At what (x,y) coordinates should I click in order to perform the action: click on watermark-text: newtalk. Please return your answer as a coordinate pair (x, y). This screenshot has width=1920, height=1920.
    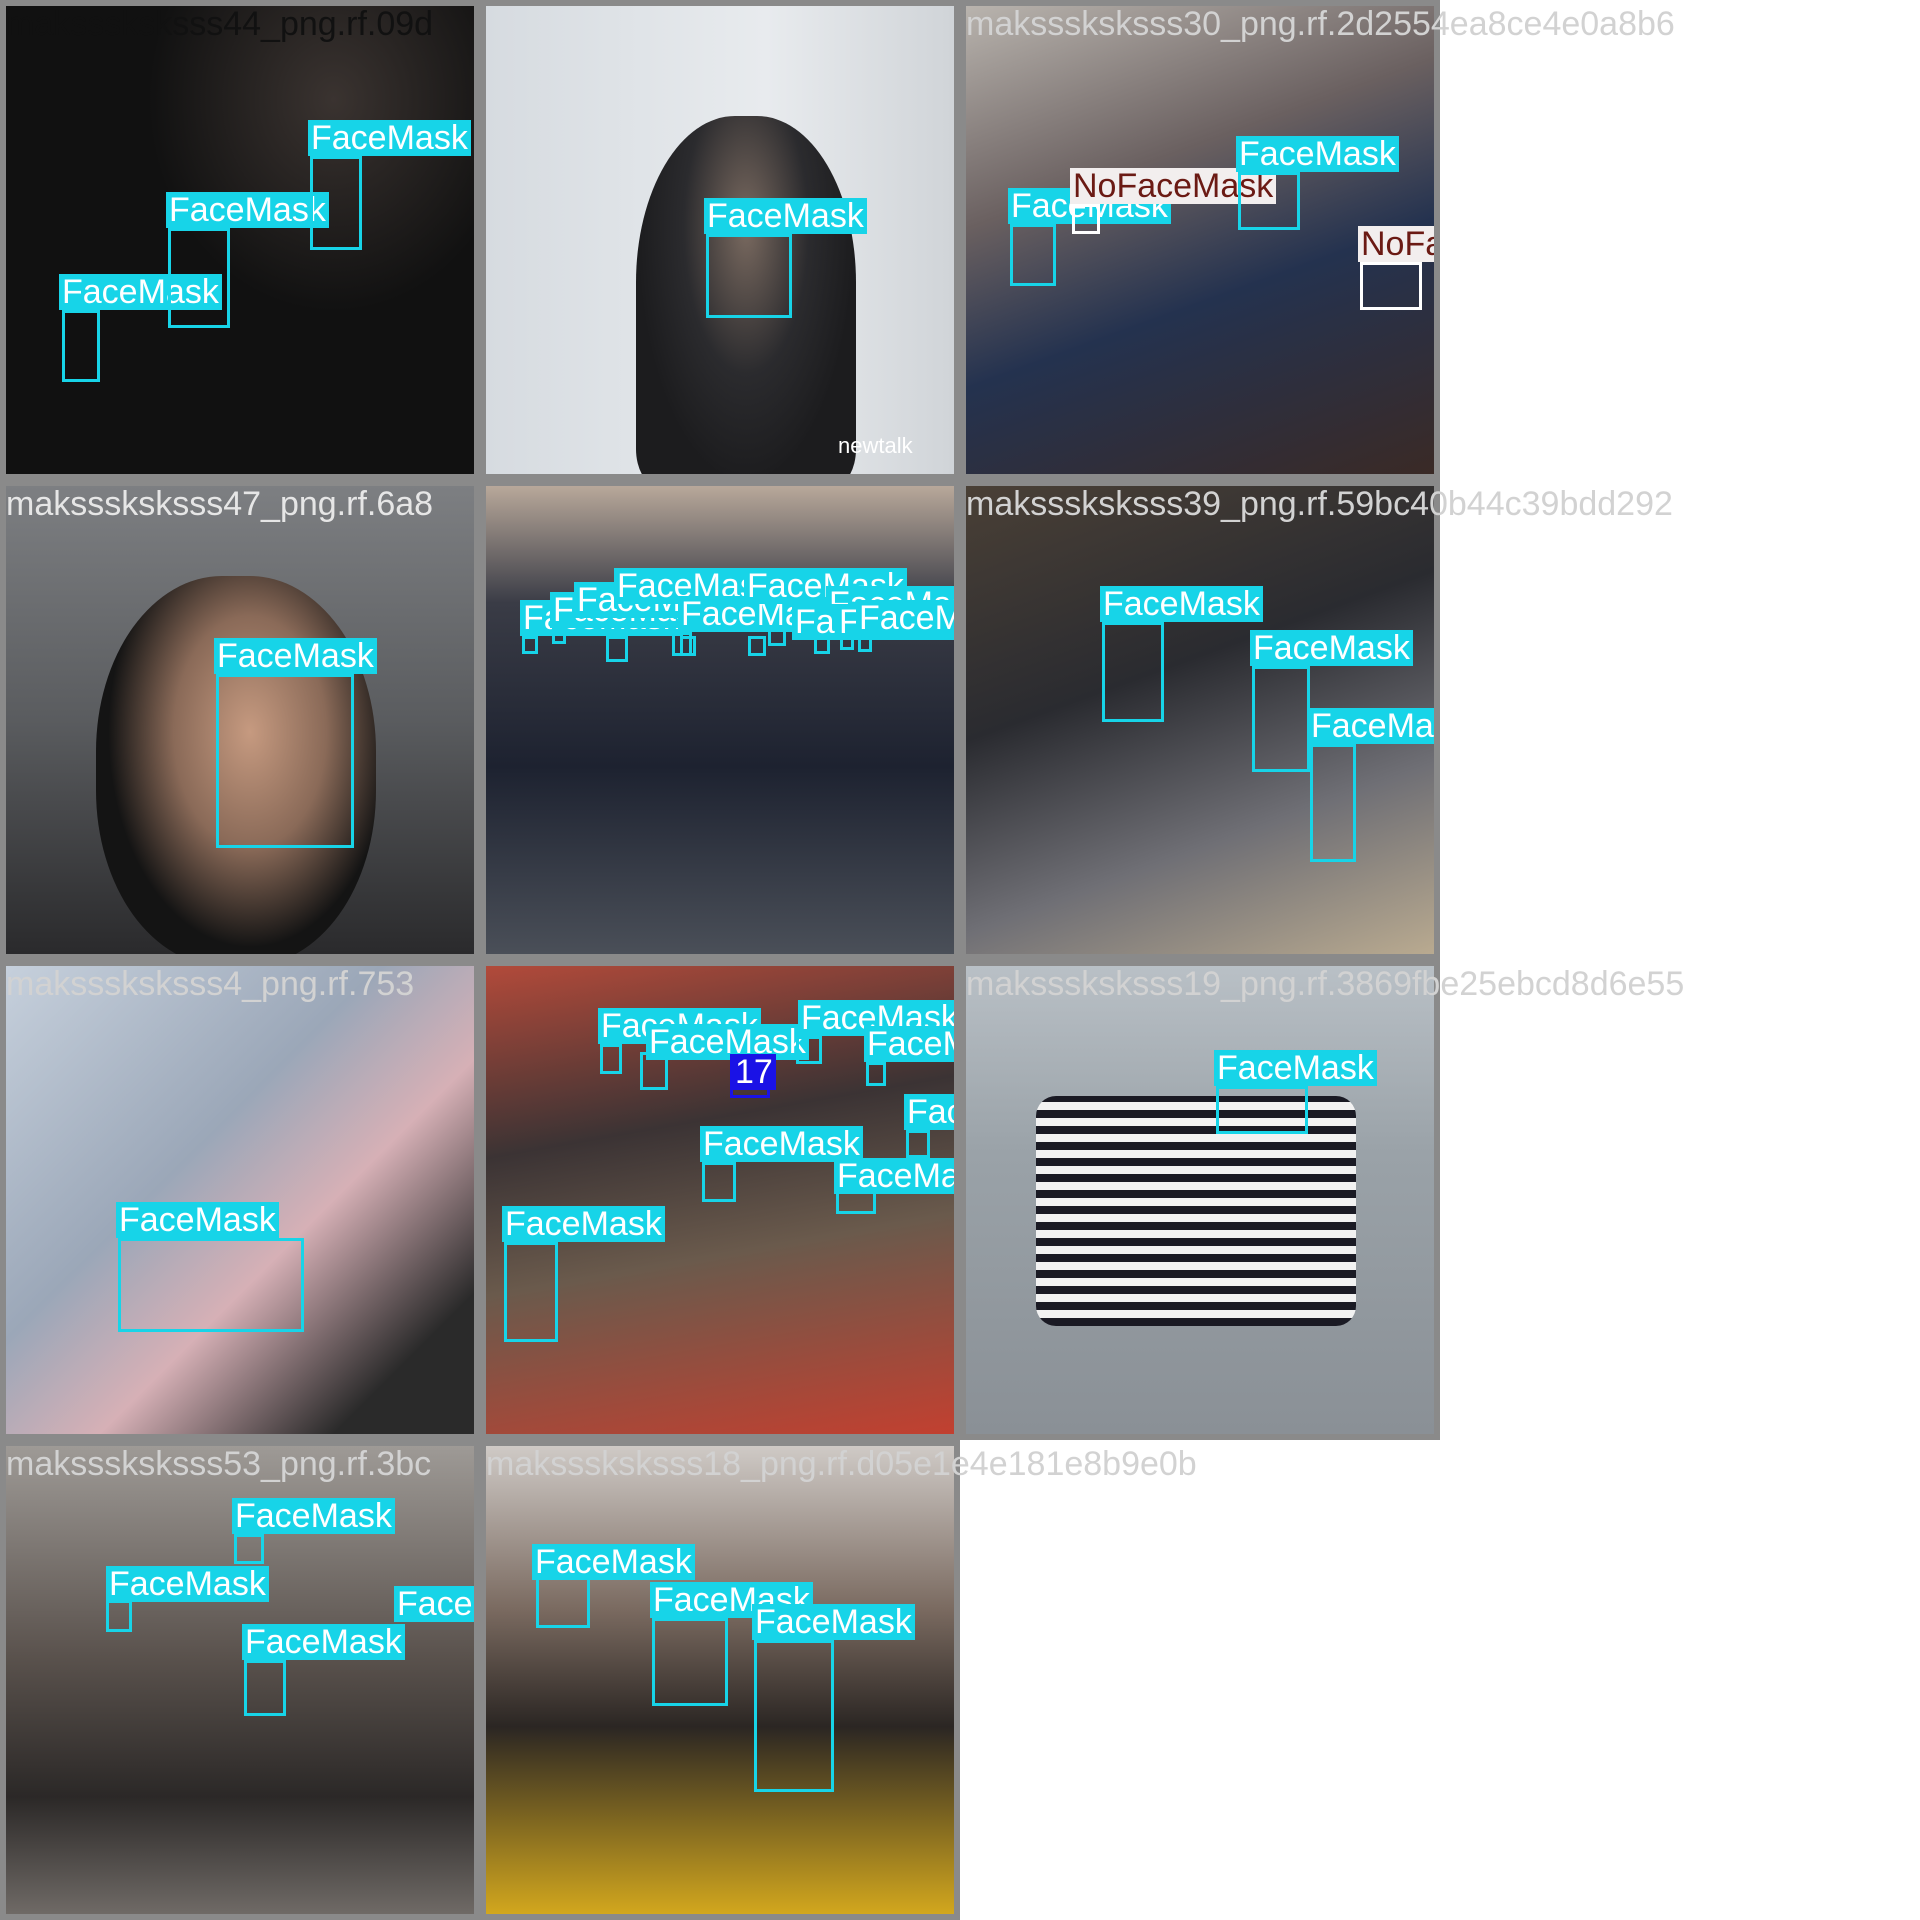
    Looking at the image, I should click on (875, 445).